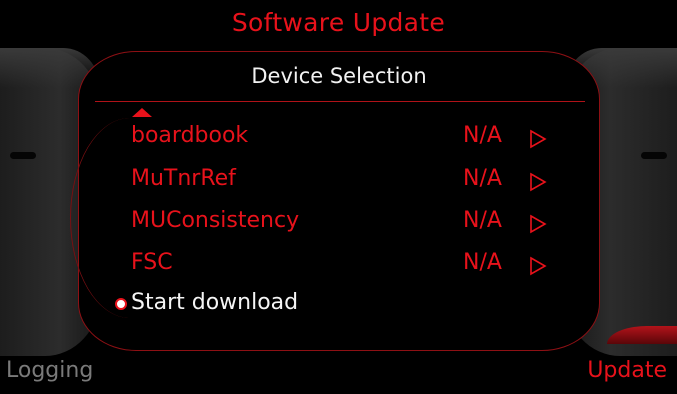 Image resolution: width=677 pixels, height=394 pixels. Describe the element at coordinates (142, 112) in the screenshot. I see `scroll-up-icon` at that location.